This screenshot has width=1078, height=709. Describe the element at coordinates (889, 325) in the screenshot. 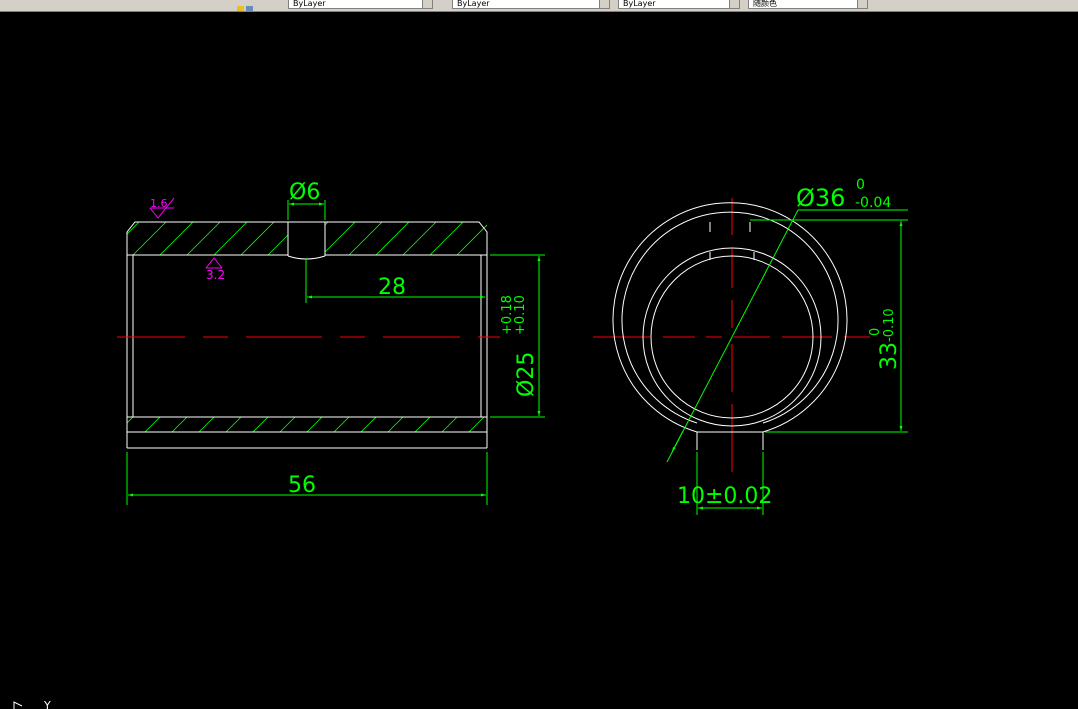

I see `height-tol-lower: -0.10` at that location.